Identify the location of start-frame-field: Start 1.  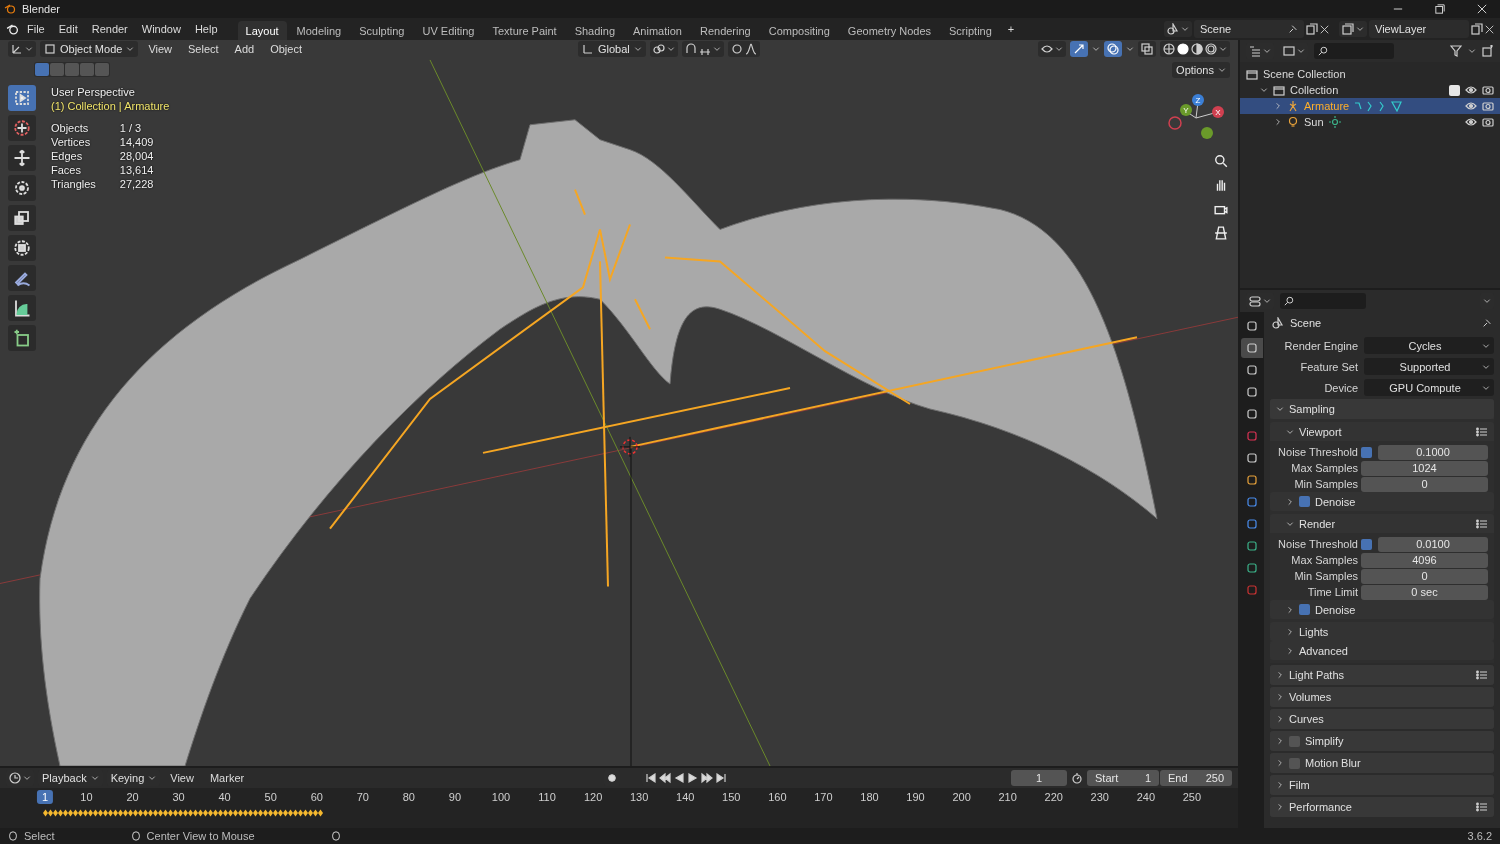
(1123, 778).